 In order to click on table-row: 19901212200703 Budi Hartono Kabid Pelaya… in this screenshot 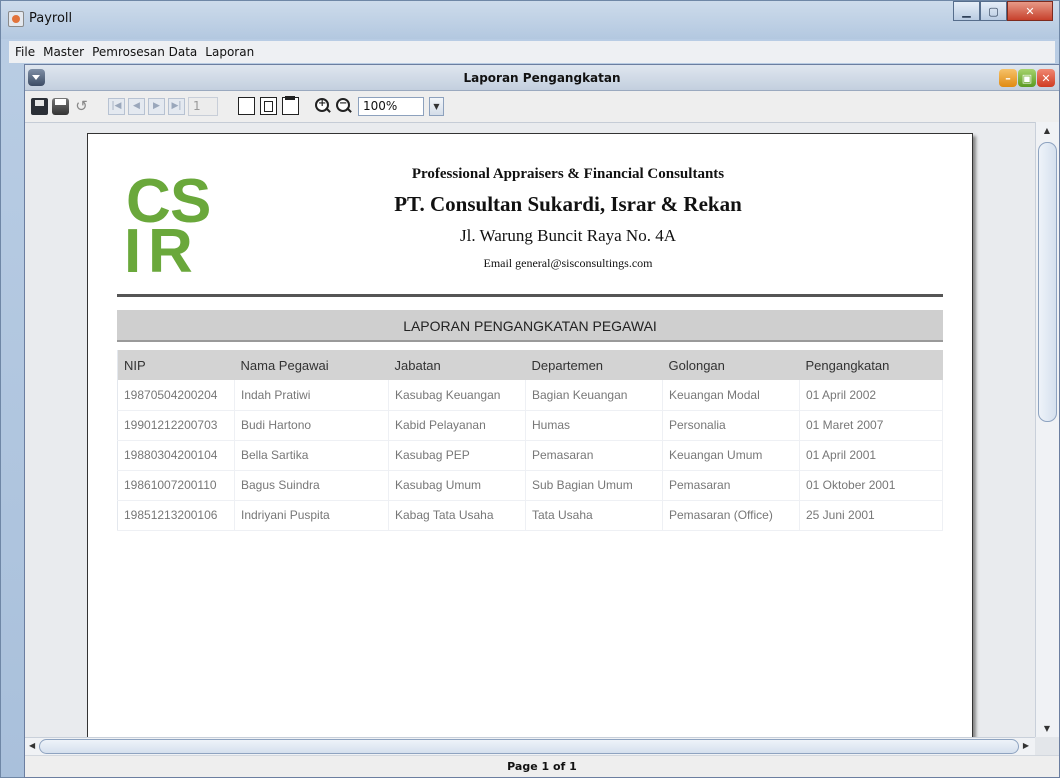, I will do `click(530, 425)`.